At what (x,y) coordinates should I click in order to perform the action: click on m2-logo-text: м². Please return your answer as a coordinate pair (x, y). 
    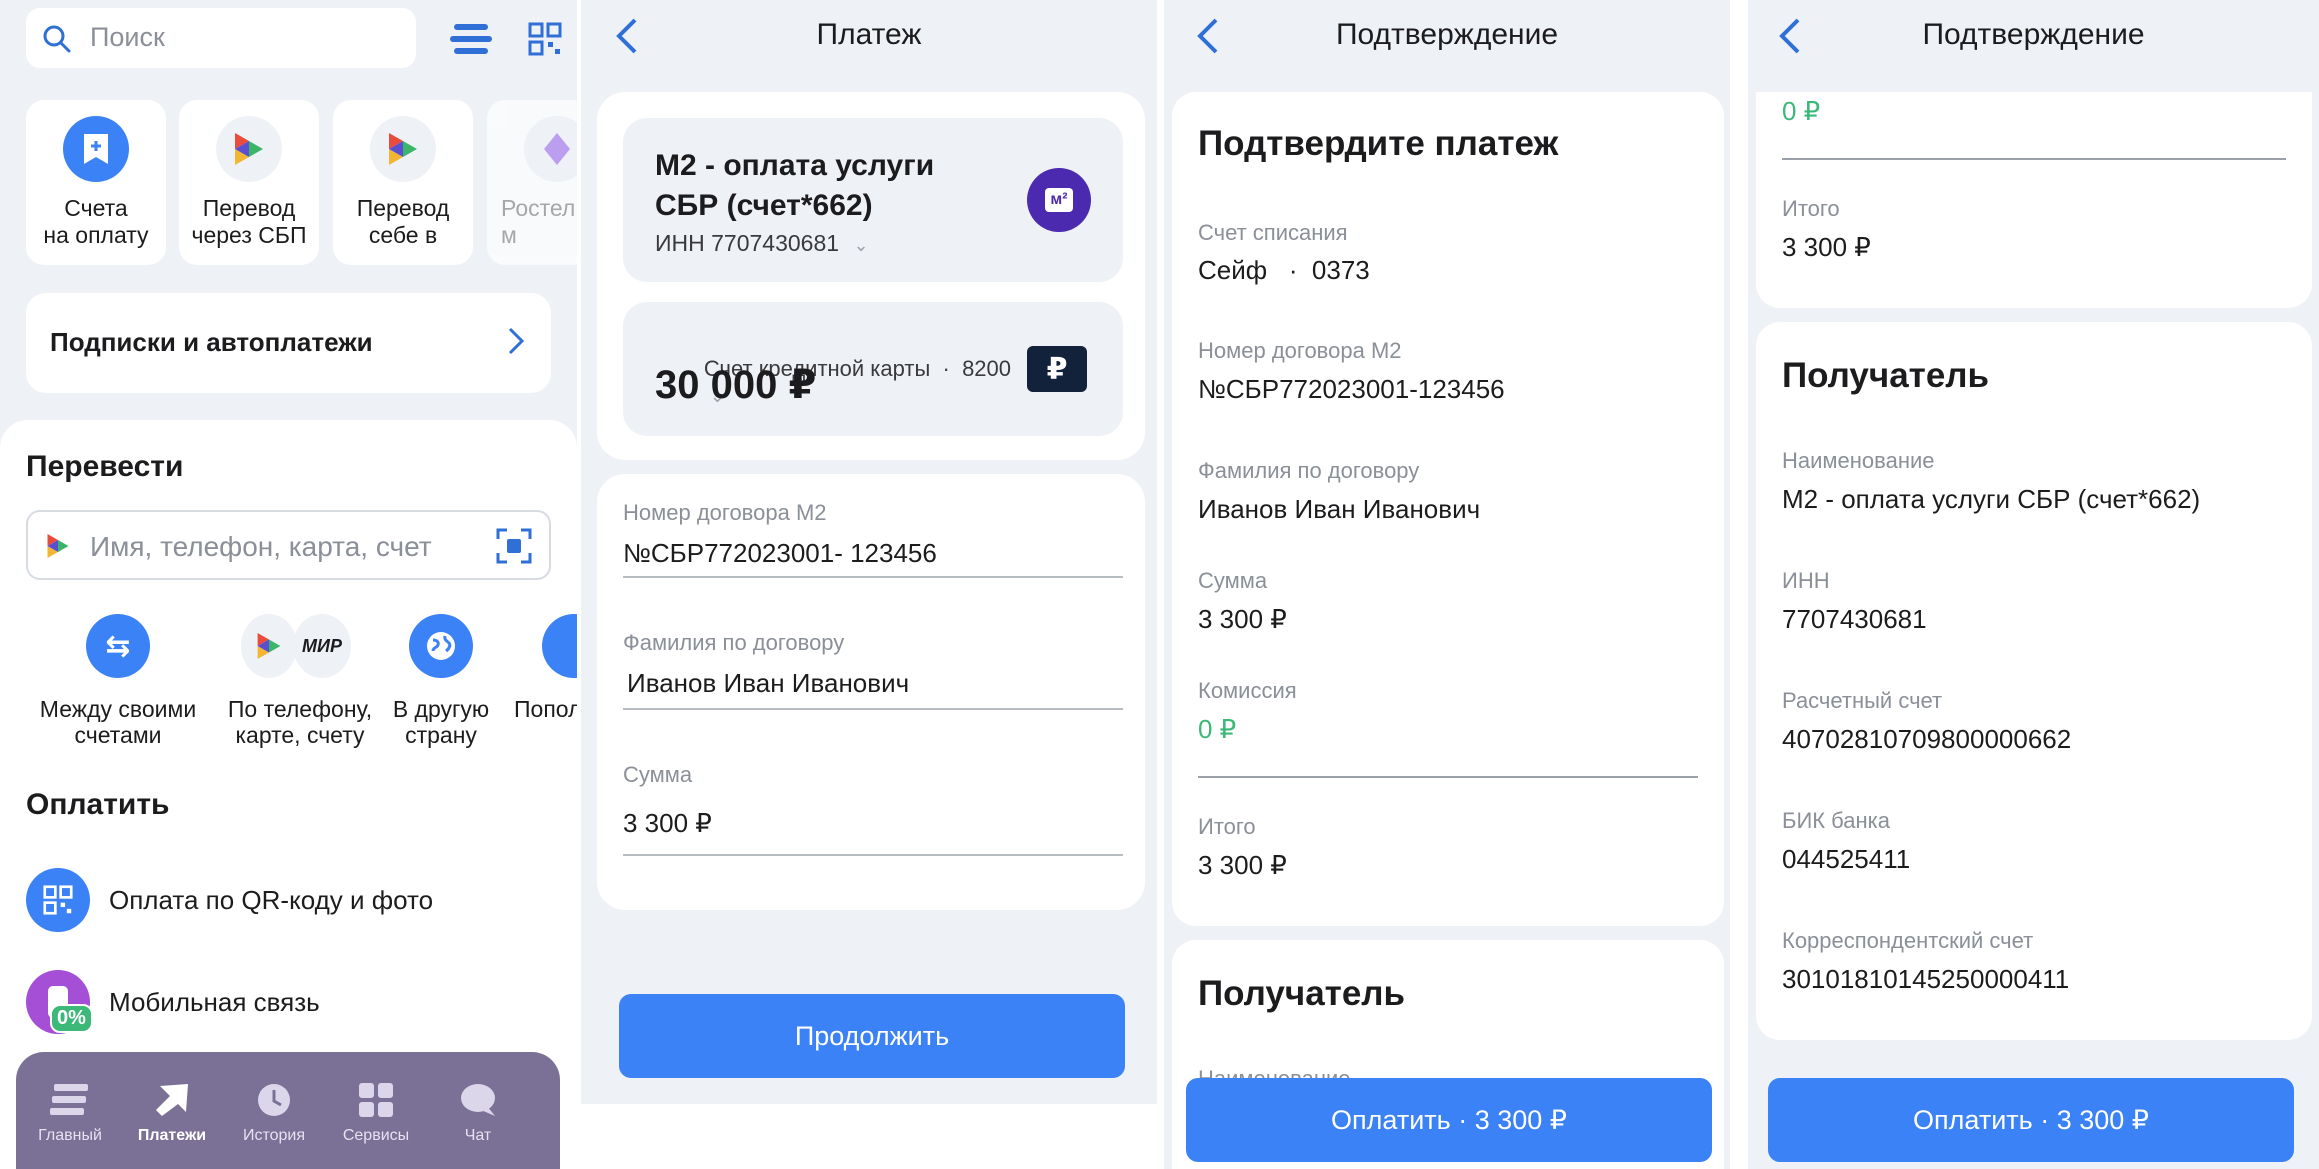
    Looking at the image, I should click on (1059, 200).